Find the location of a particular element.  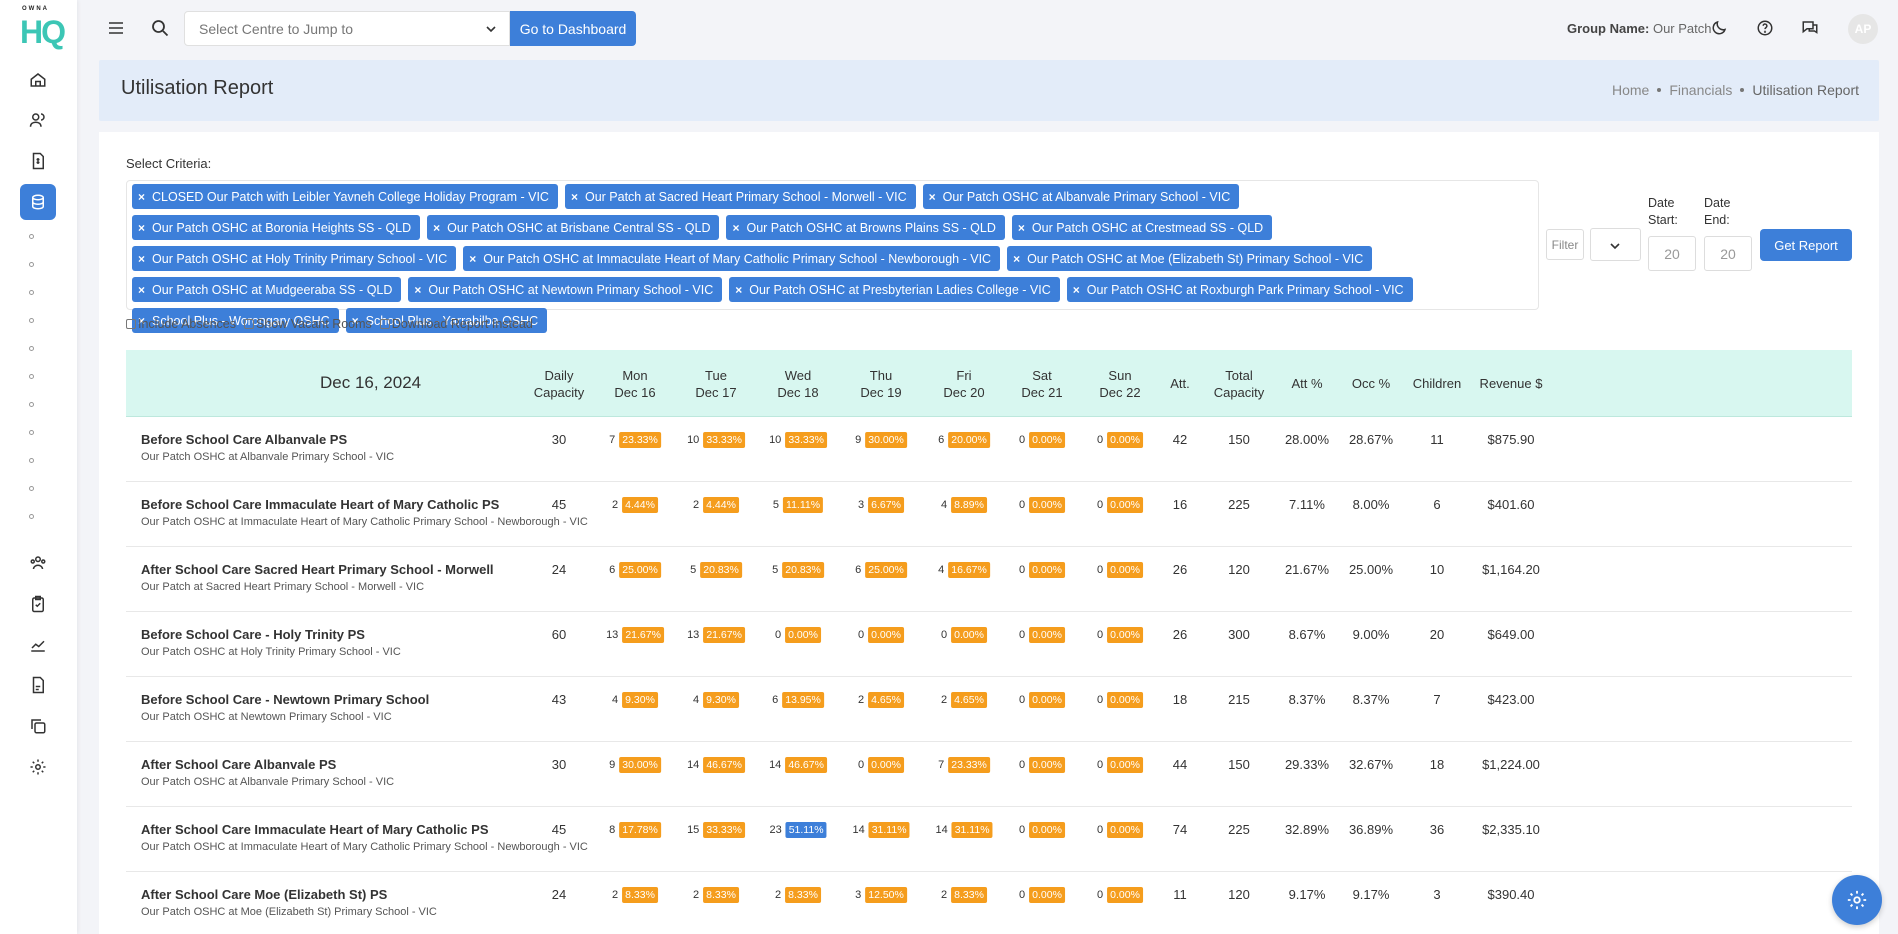

show-vacant-rooms-checkbox: Show Vacant Rooms is located at coordinates (308, 324).